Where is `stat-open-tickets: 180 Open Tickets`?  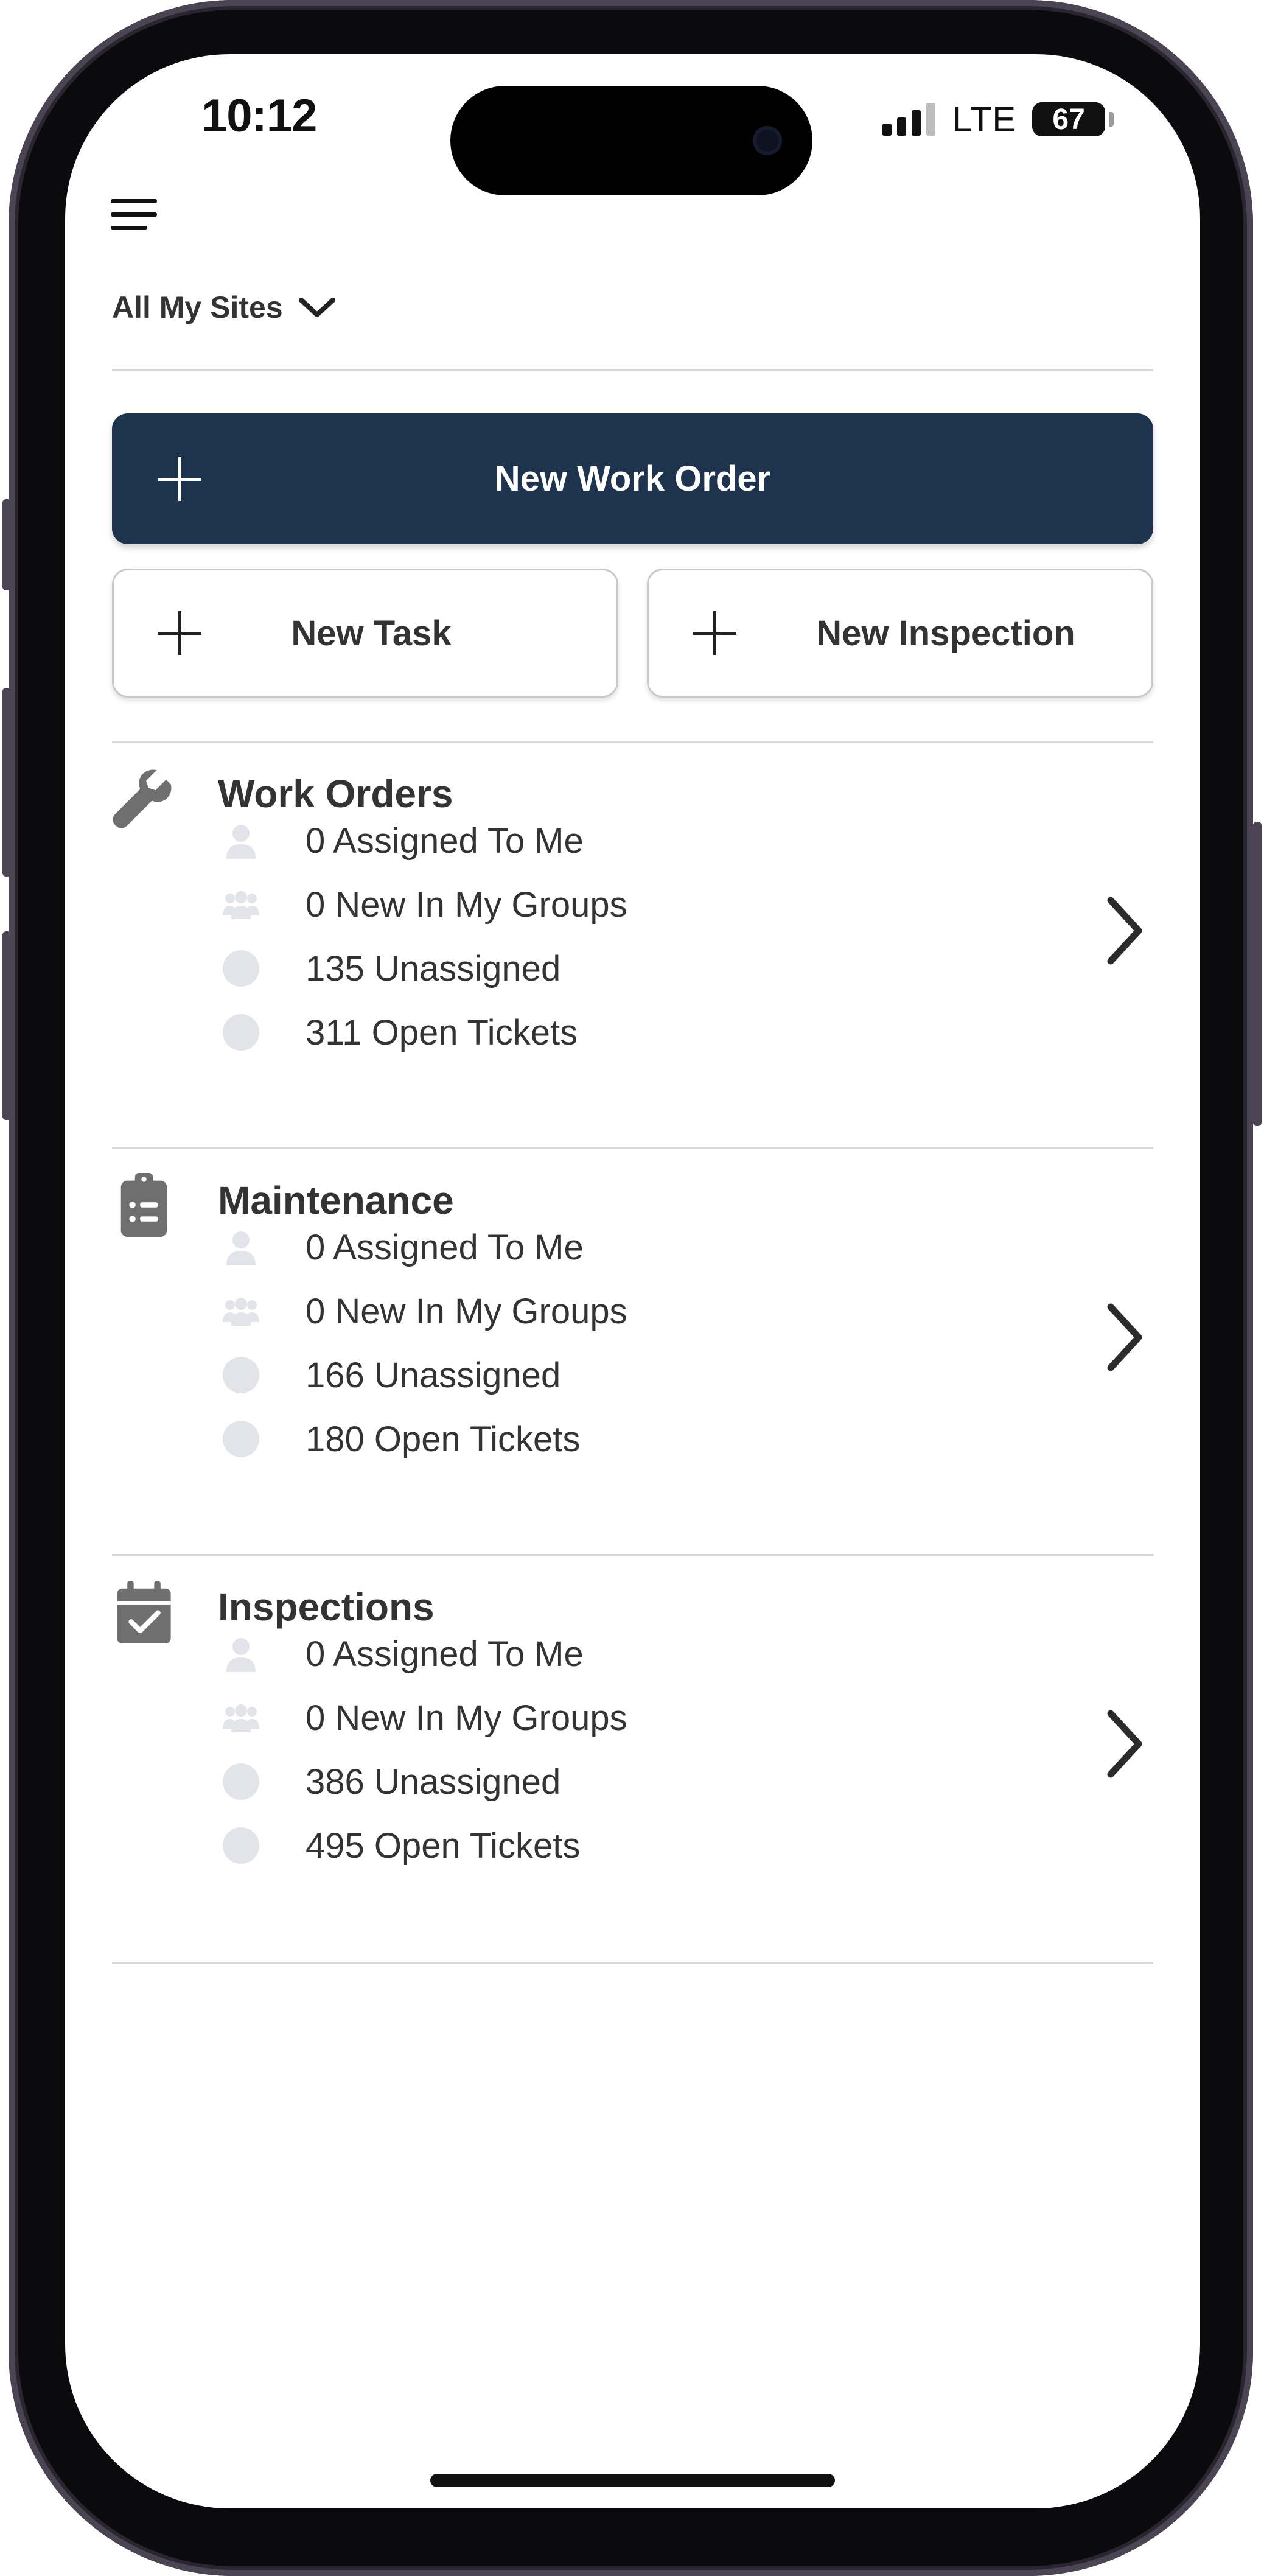
stat-open-tickets: 180 Open Tickets is located at coordinates (401, 1439).